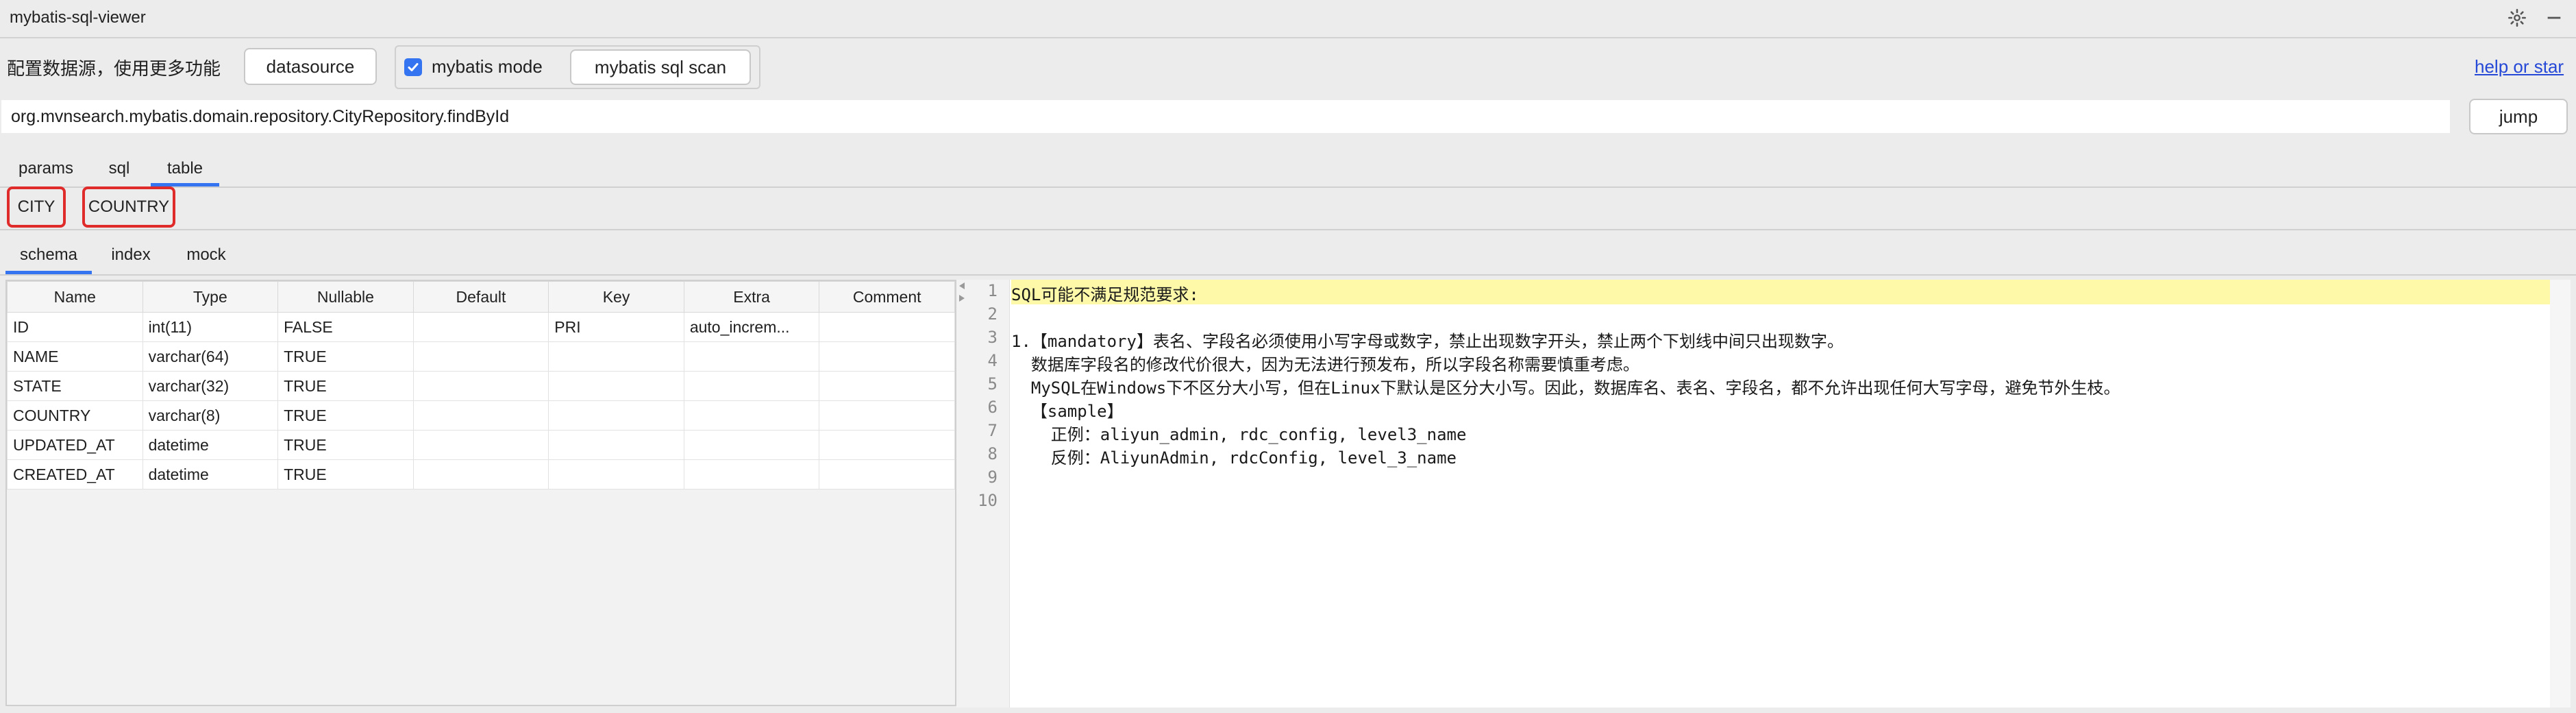 Image resolution: width=2576 pixels, height=713 pixels. I want to click on title-divider, so click(1288, 37).